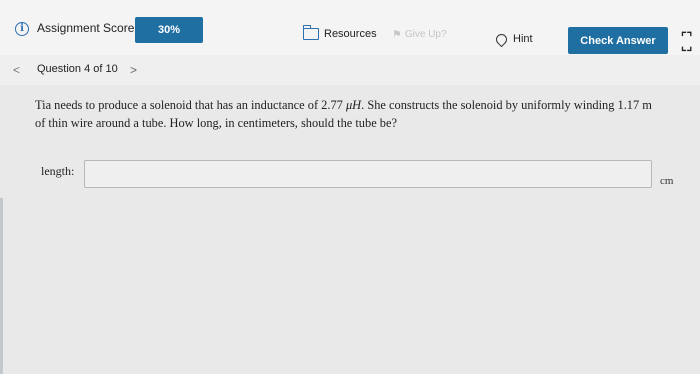 The width and height of the screenshot is (700, 374). I want to click on assignment-score-badge: 30%, so click(169, 30).